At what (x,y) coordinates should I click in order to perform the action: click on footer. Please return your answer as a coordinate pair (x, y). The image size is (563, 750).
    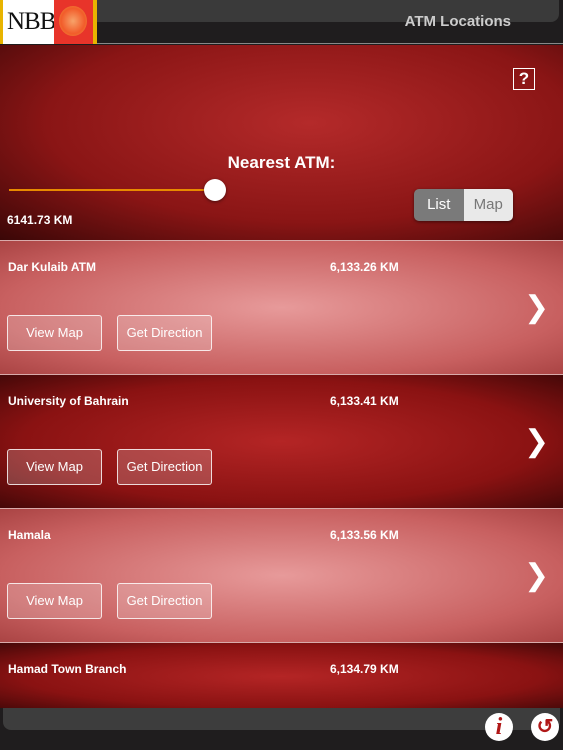
    Looking at the image, I should click on (281, 729).